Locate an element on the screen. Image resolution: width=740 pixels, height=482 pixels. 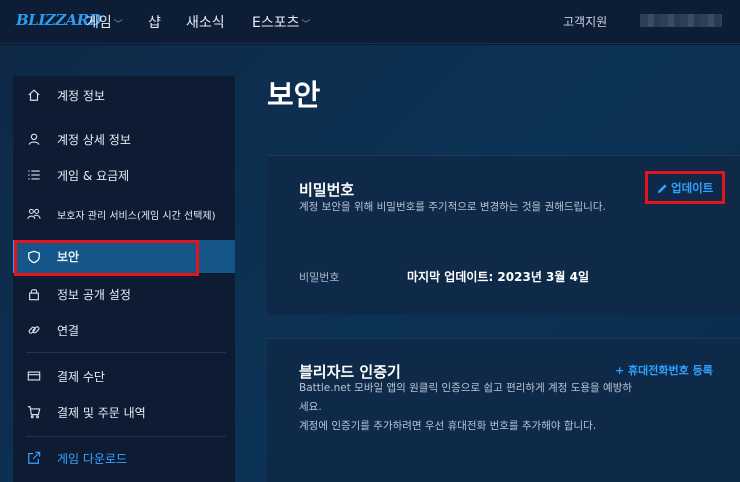
password-field-label: 비밀번호 is located at coordinates (319, 277).